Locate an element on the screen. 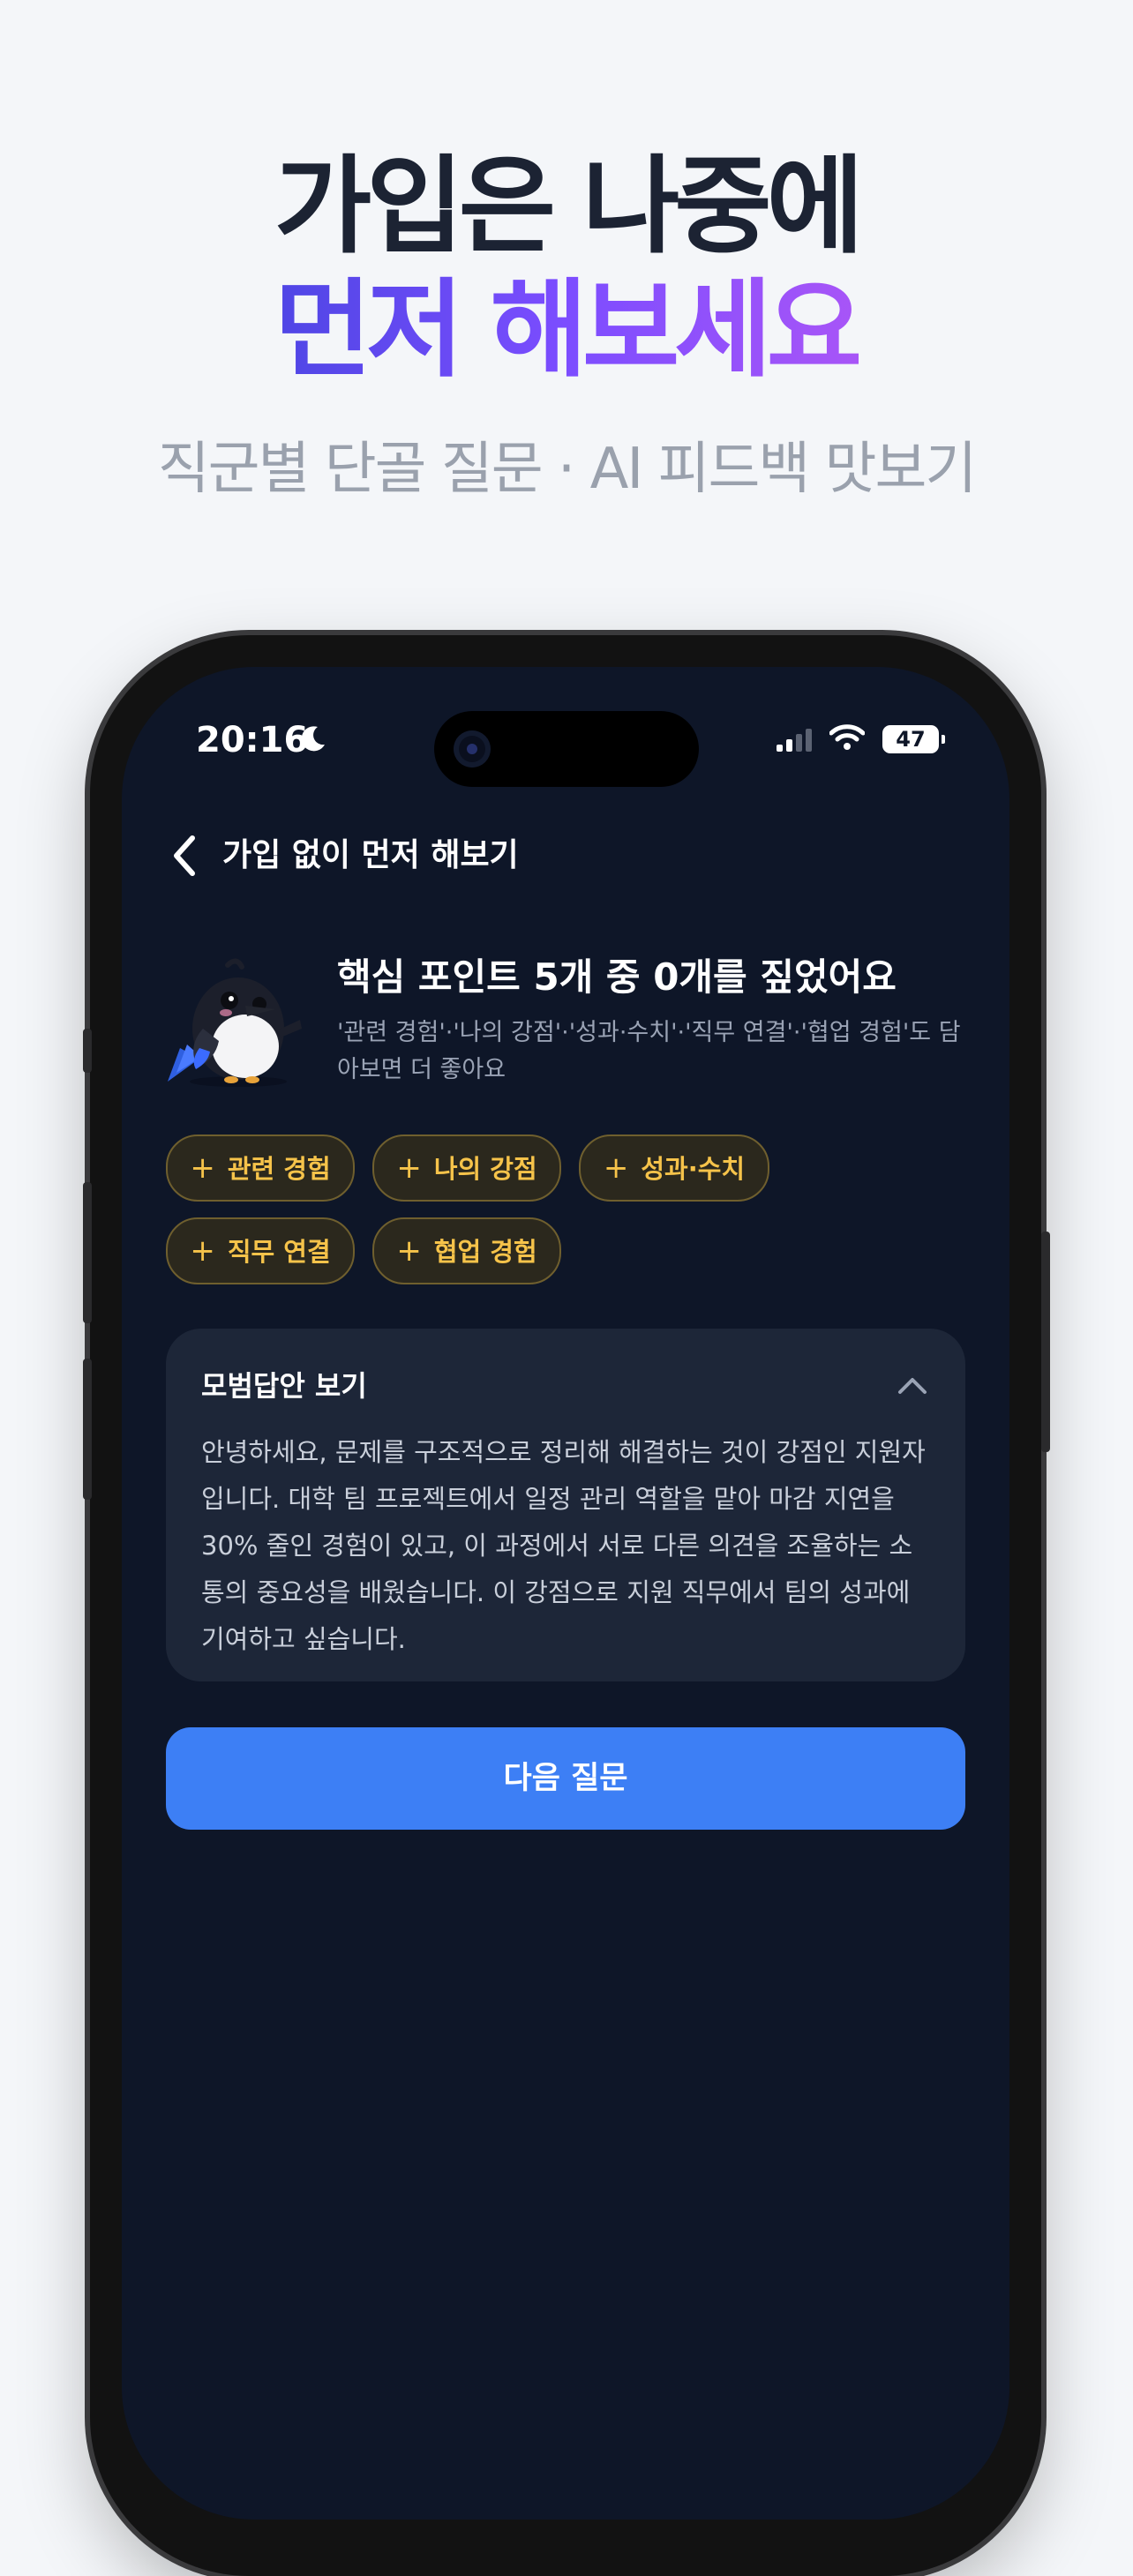 This screenshot has width=1133, height=2576. chip-label: 협업 경험 is located at coordinates (485, 1252).